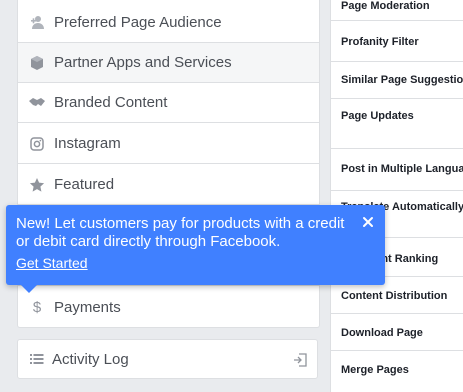  What do you see at coordinates (382, 333) in the screenshot?
I see `settings-row-label: Download Page` at bounding box center [382, 333].